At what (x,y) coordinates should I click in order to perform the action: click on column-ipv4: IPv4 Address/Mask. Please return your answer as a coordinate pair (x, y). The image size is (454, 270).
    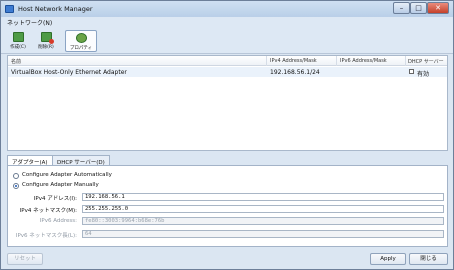
    Looking at the image, I should click on (293, 61).